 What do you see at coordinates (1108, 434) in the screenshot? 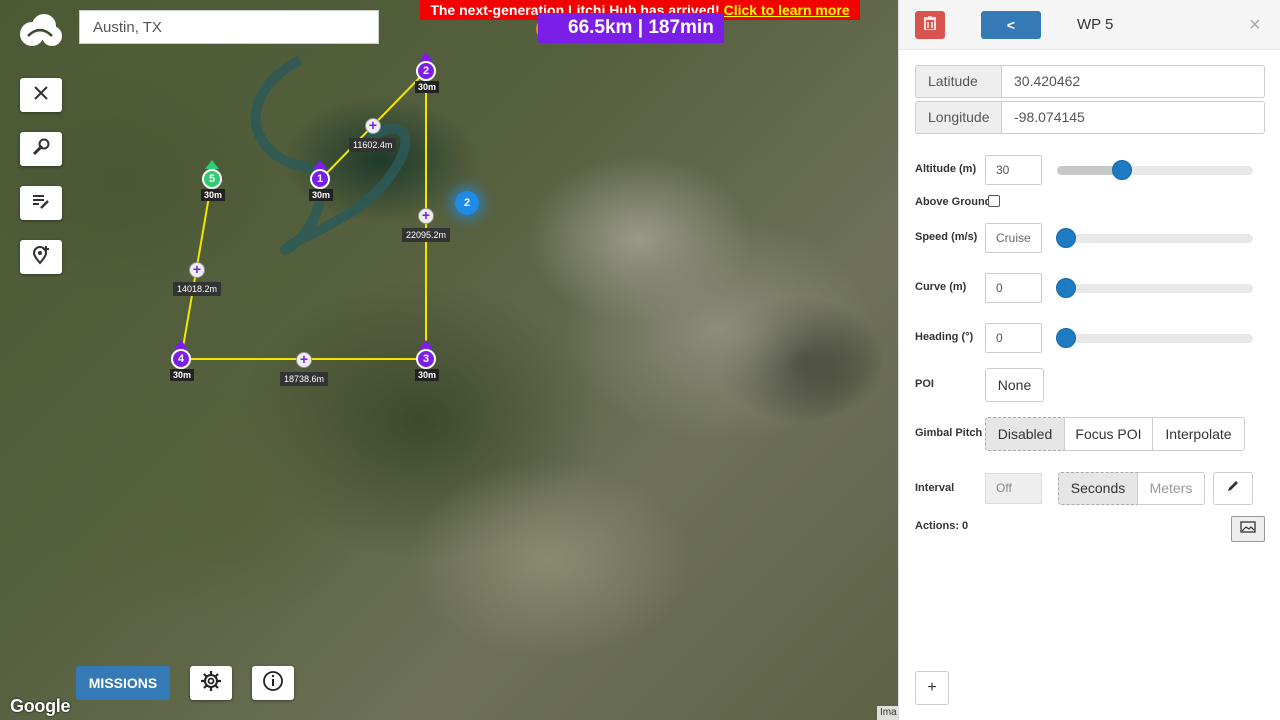
I see `gimbal-focus-poi-button: Focus POI` at bounding box center [1108, 434].